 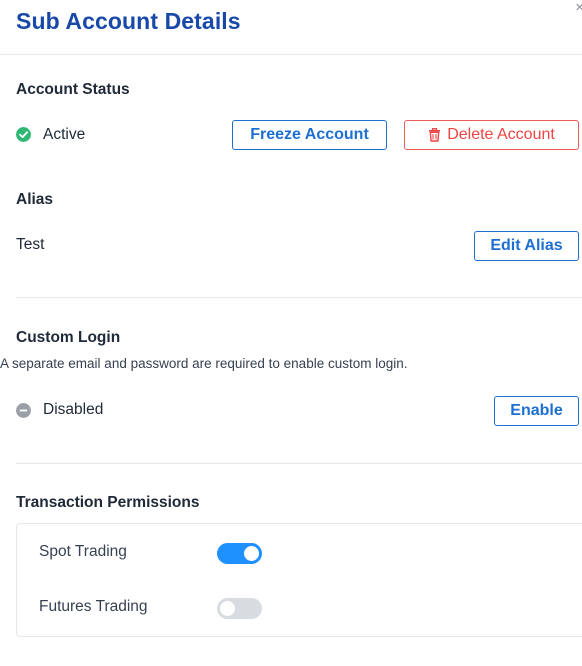 What do you see at coordinates (35, 199) in the screenshot?
I see `alias-heading: Alias` at bounding box center [35, 199].